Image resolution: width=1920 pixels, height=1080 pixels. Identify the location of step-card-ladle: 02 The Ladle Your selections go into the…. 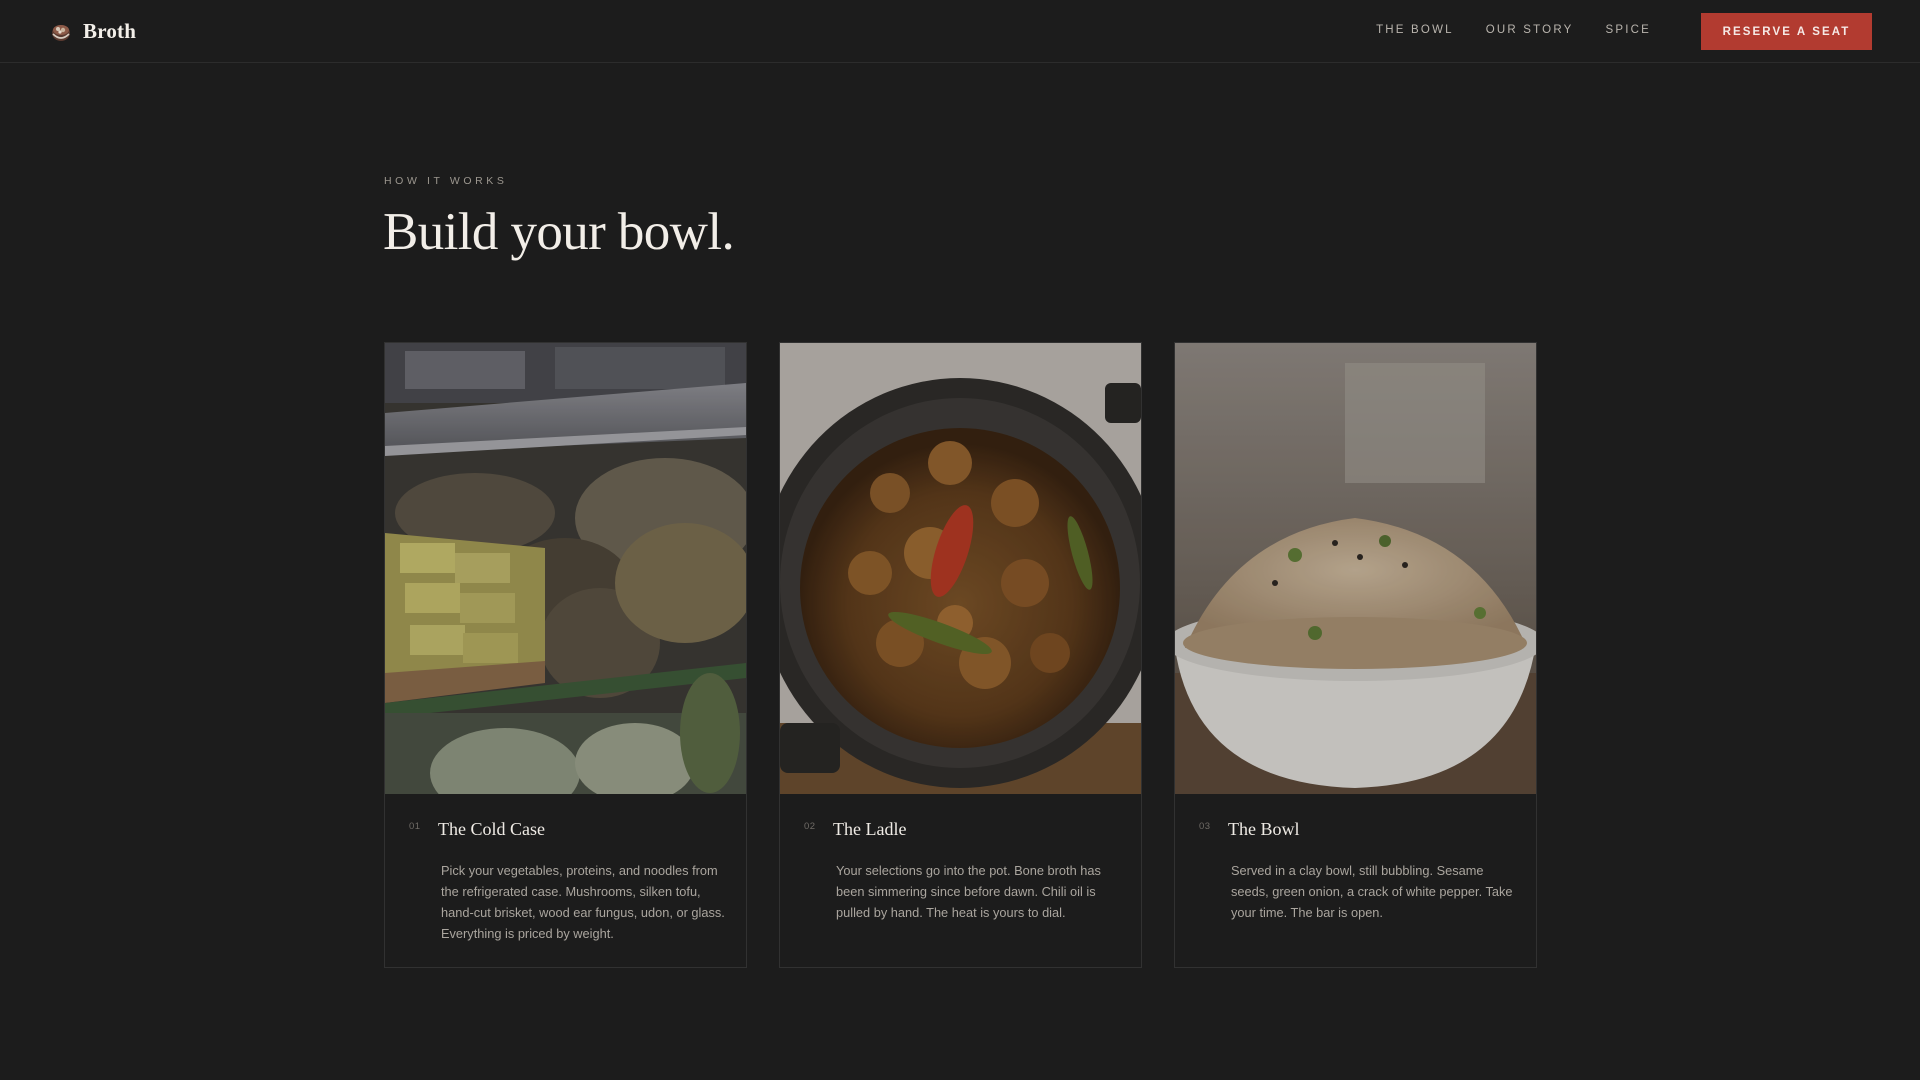
(960, 655).